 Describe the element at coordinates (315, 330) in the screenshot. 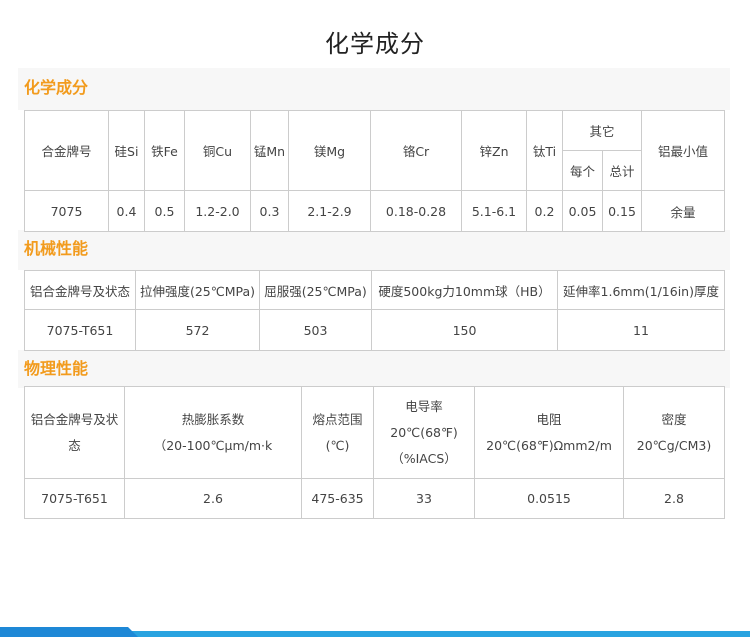

I see `cell-yield: 503` at that location.